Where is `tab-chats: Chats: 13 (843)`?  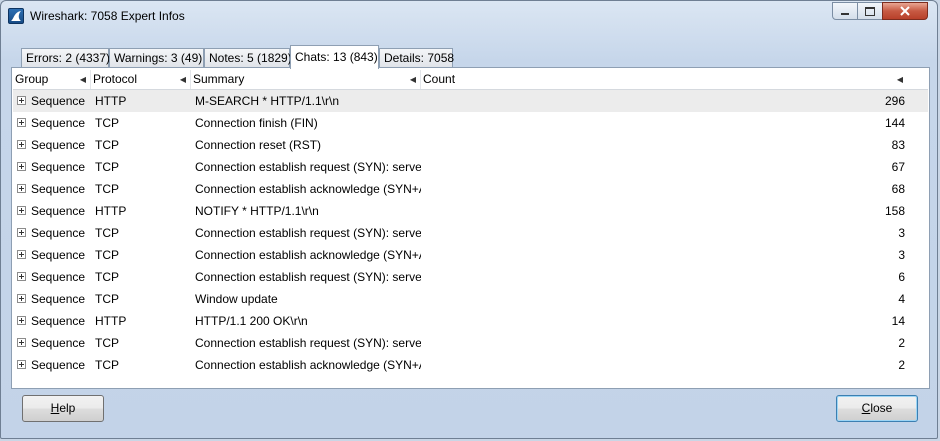 tab-chats: Chats: 13 (843) is located at coordinates (334, 57).